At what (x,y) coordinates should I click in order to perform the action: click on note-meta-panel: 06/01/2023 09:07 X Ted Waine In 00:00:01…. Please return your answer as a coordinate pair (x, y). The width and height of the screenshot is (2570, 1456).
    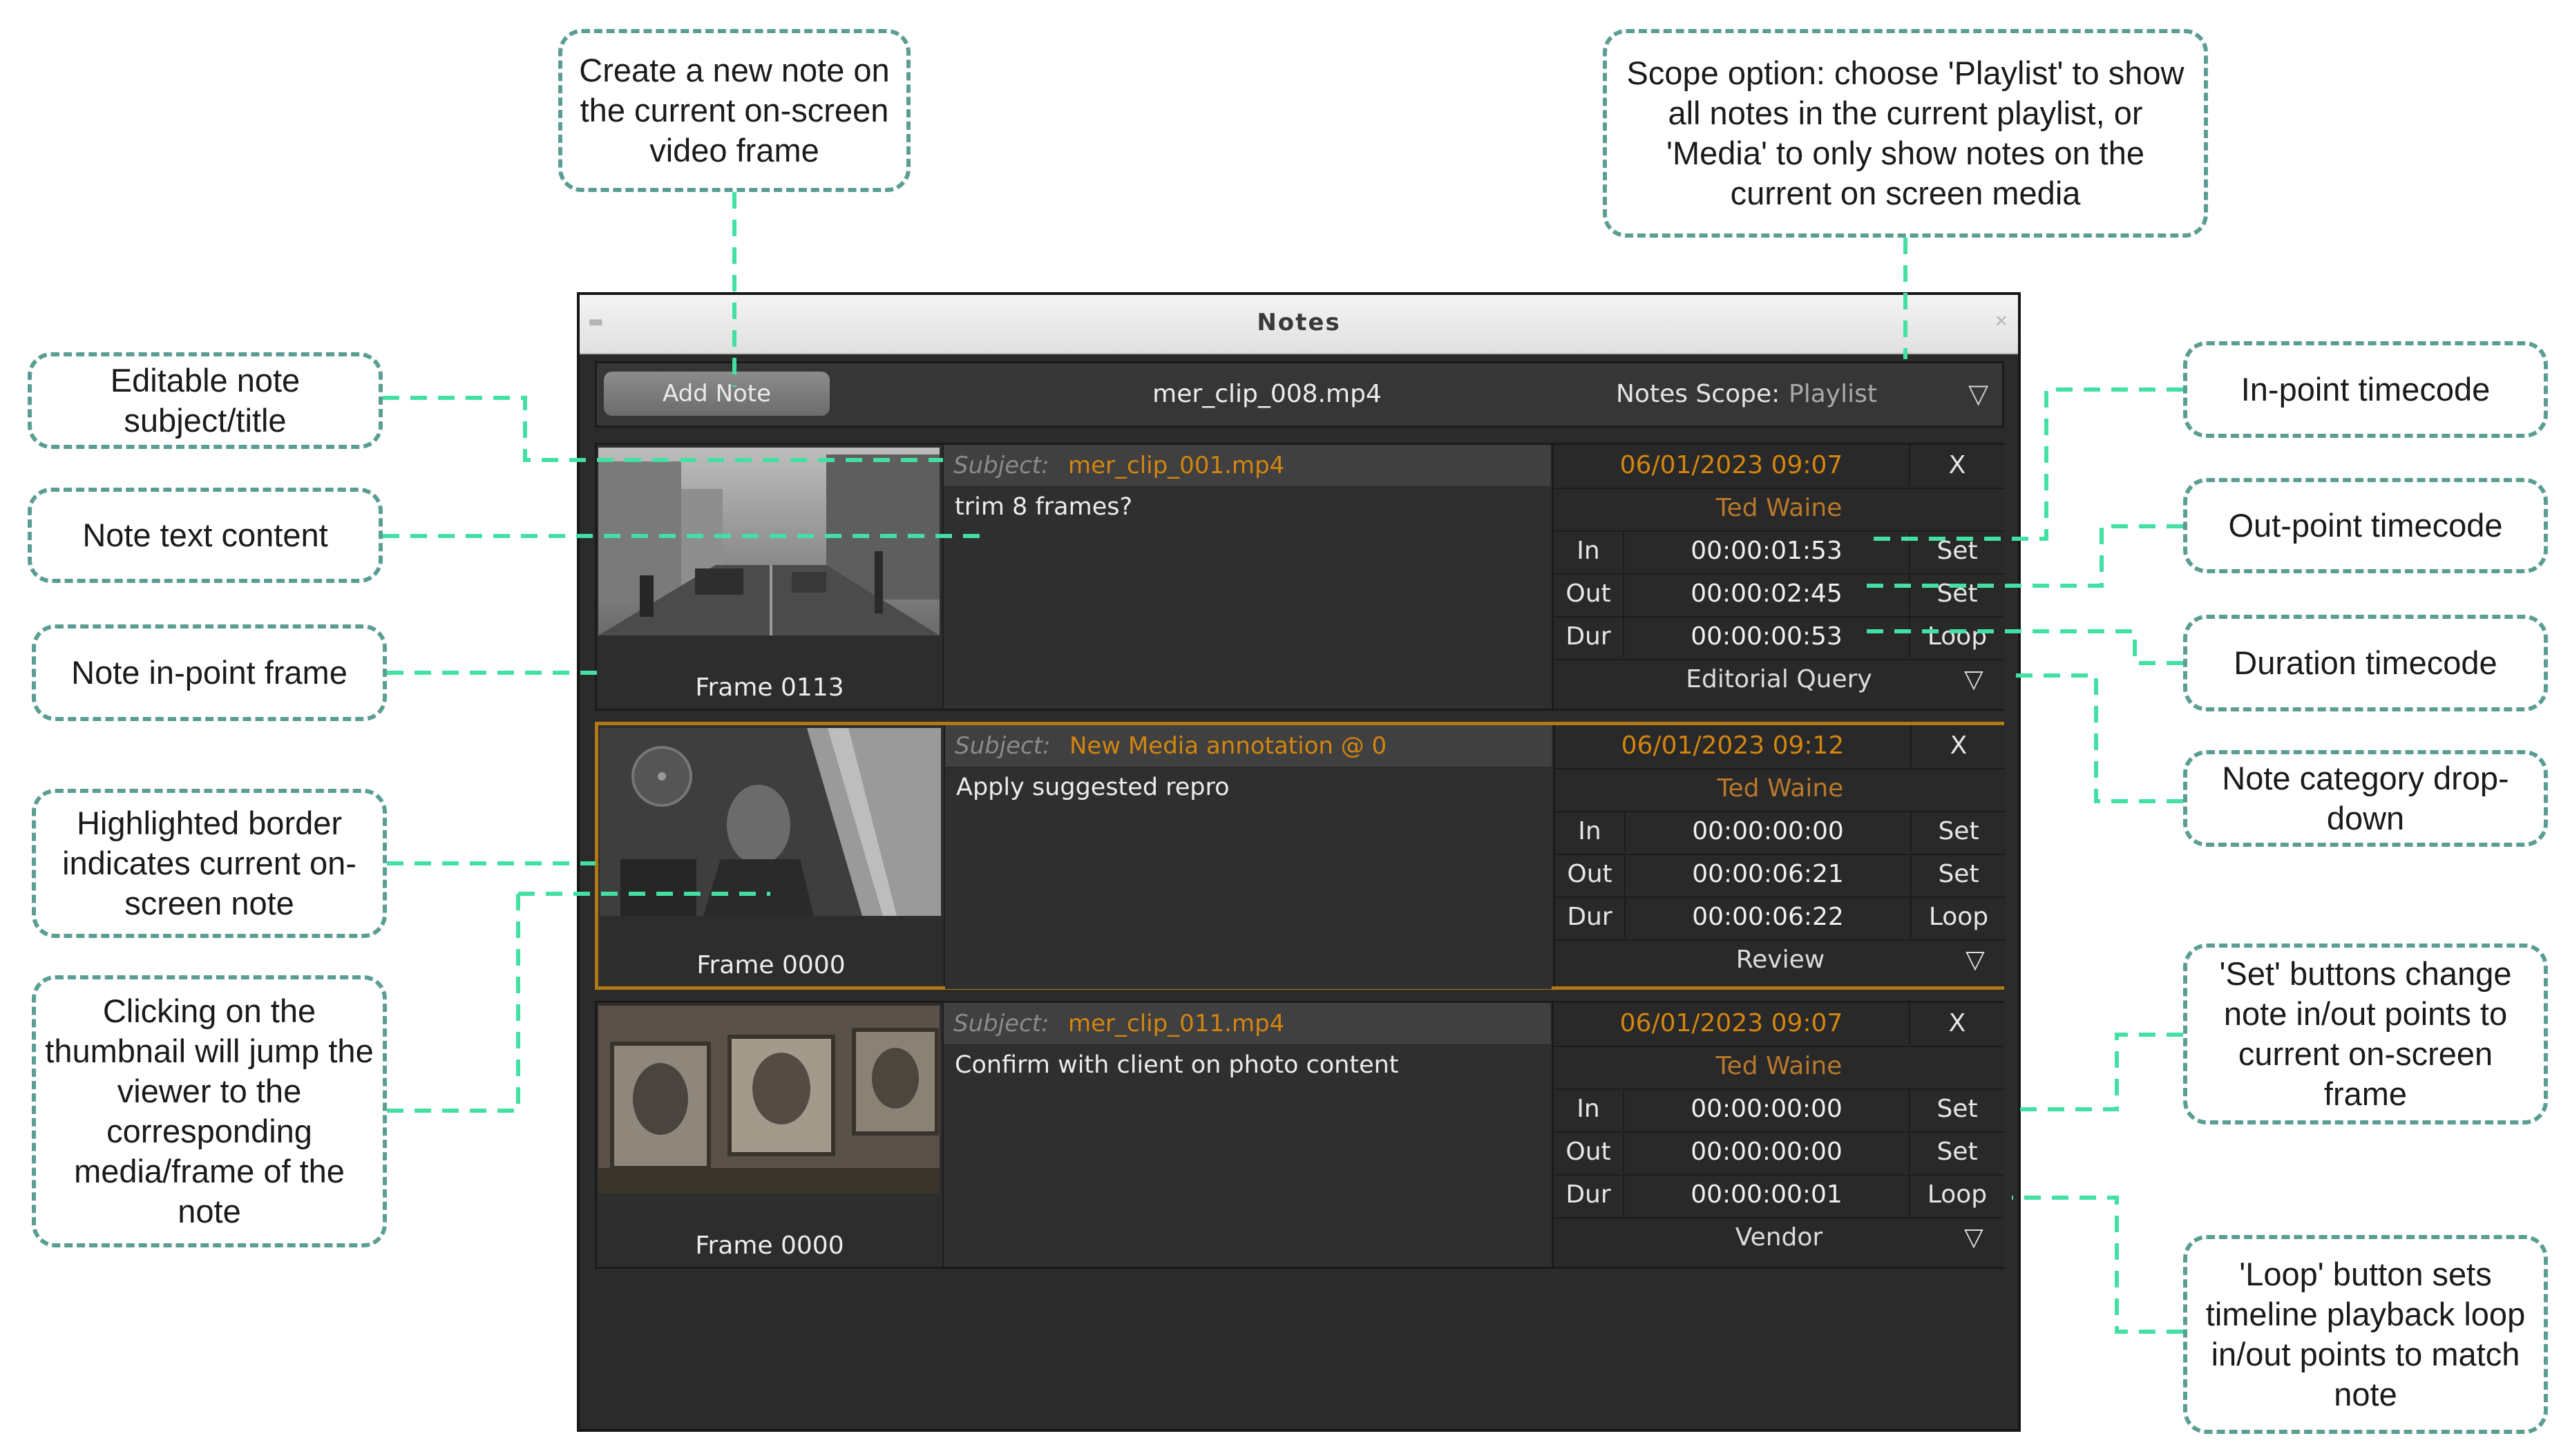
    Looking at the image, I should click on (1778, 577).